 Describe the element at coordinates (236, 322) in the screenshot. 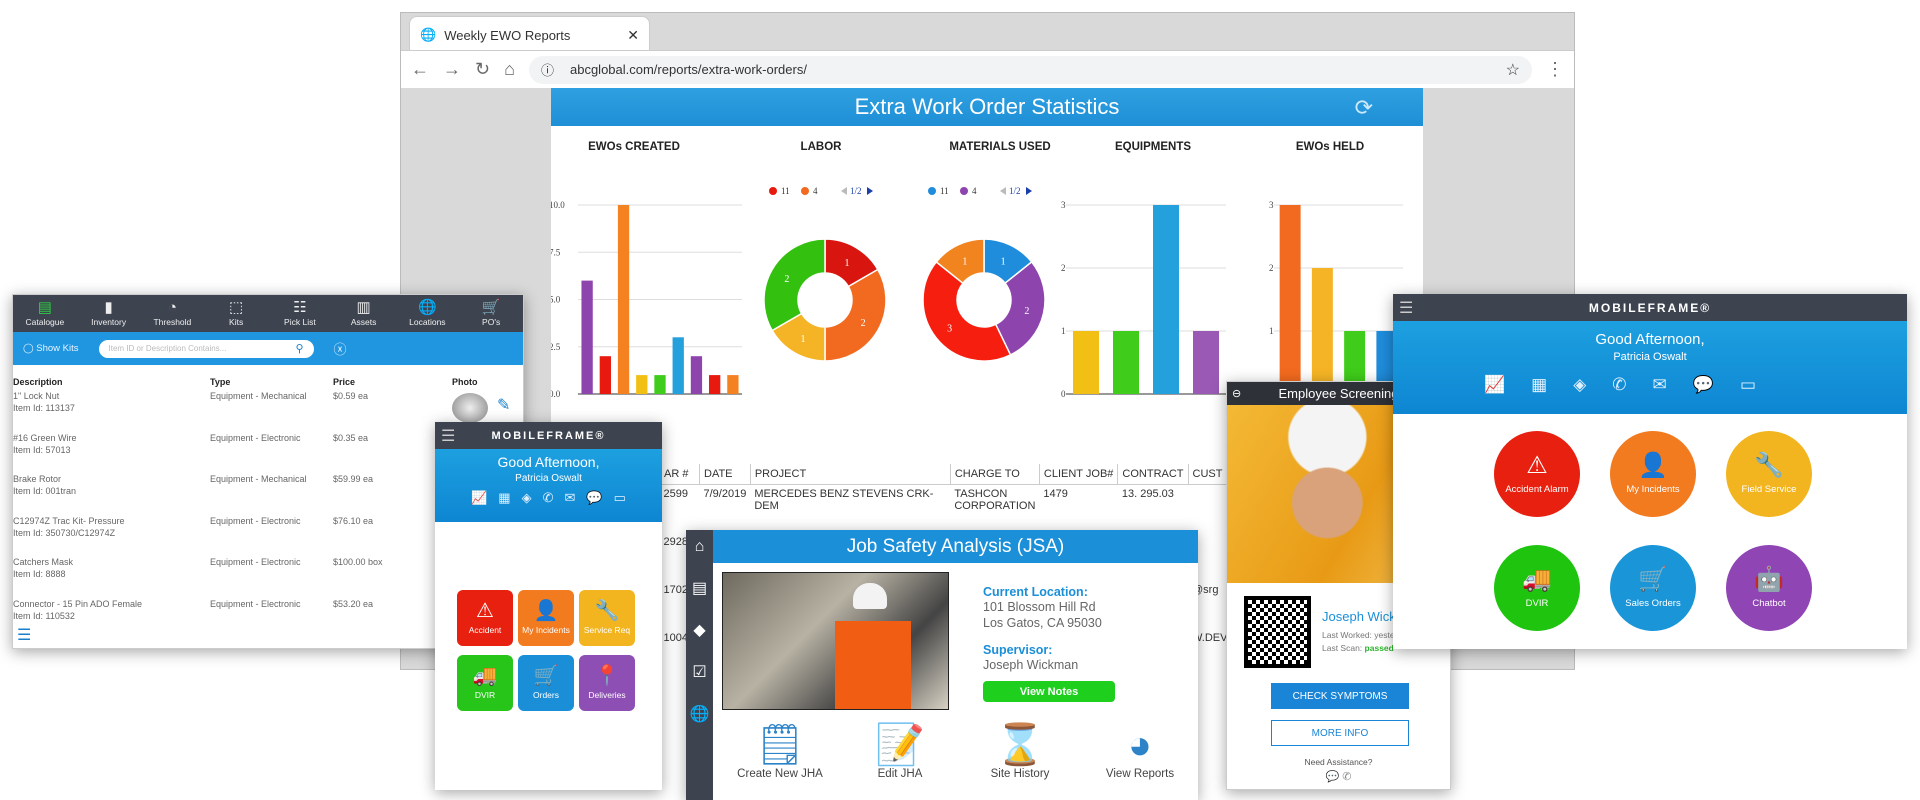

I see `nav-label: Kits` at that location.